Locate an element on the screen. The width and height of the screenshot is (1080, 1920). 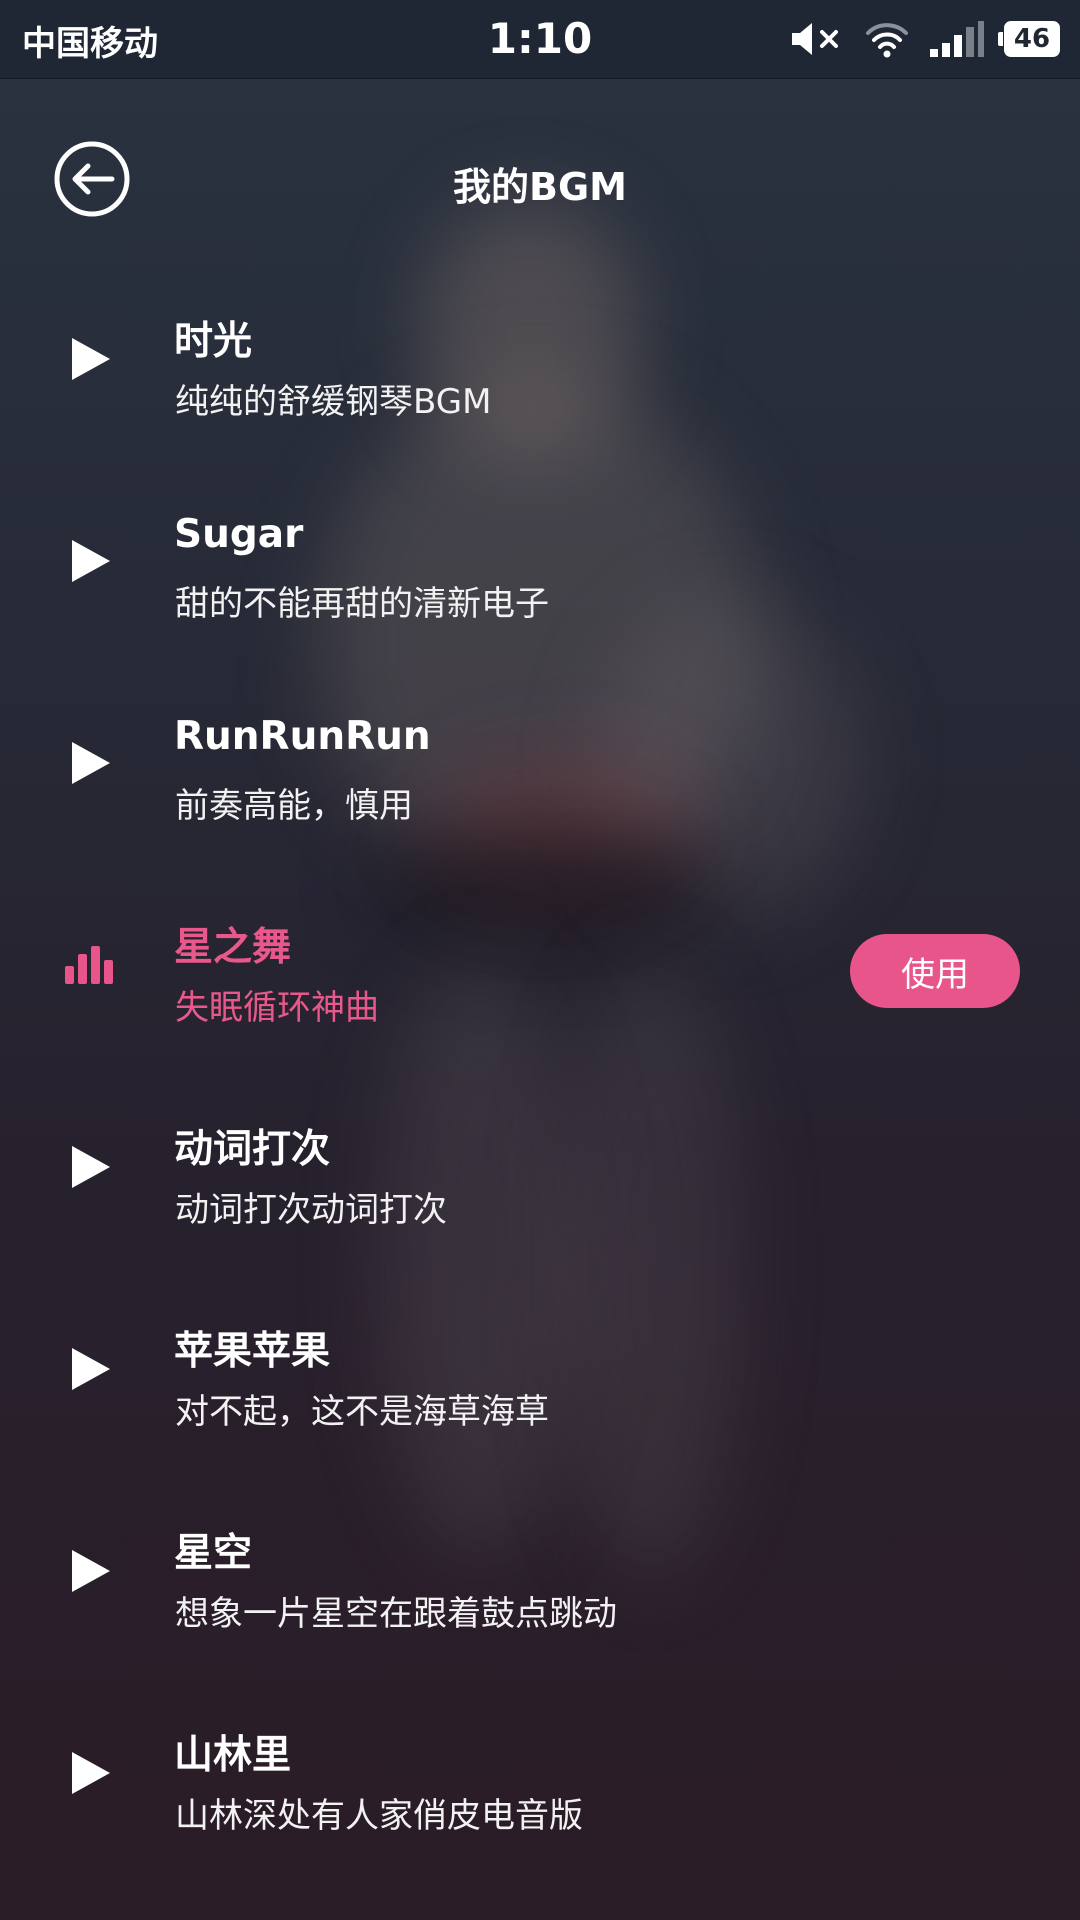
bgm-description: 想象一片星空在跟着鼓点跳动 is located at coordinates (396, 1614).